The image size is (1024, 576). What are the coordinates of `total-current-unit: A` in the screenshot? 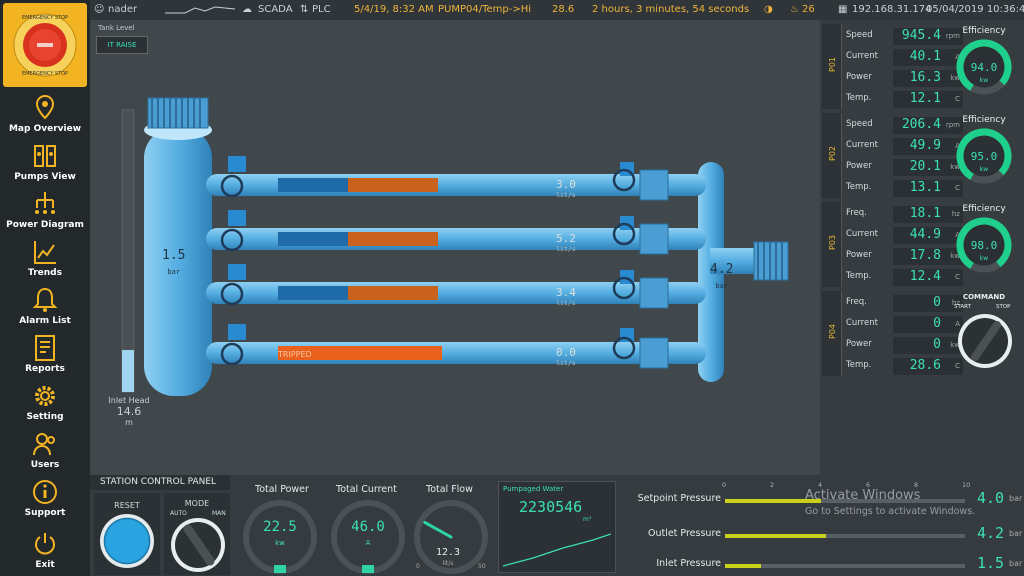 It's located at (368, 543).